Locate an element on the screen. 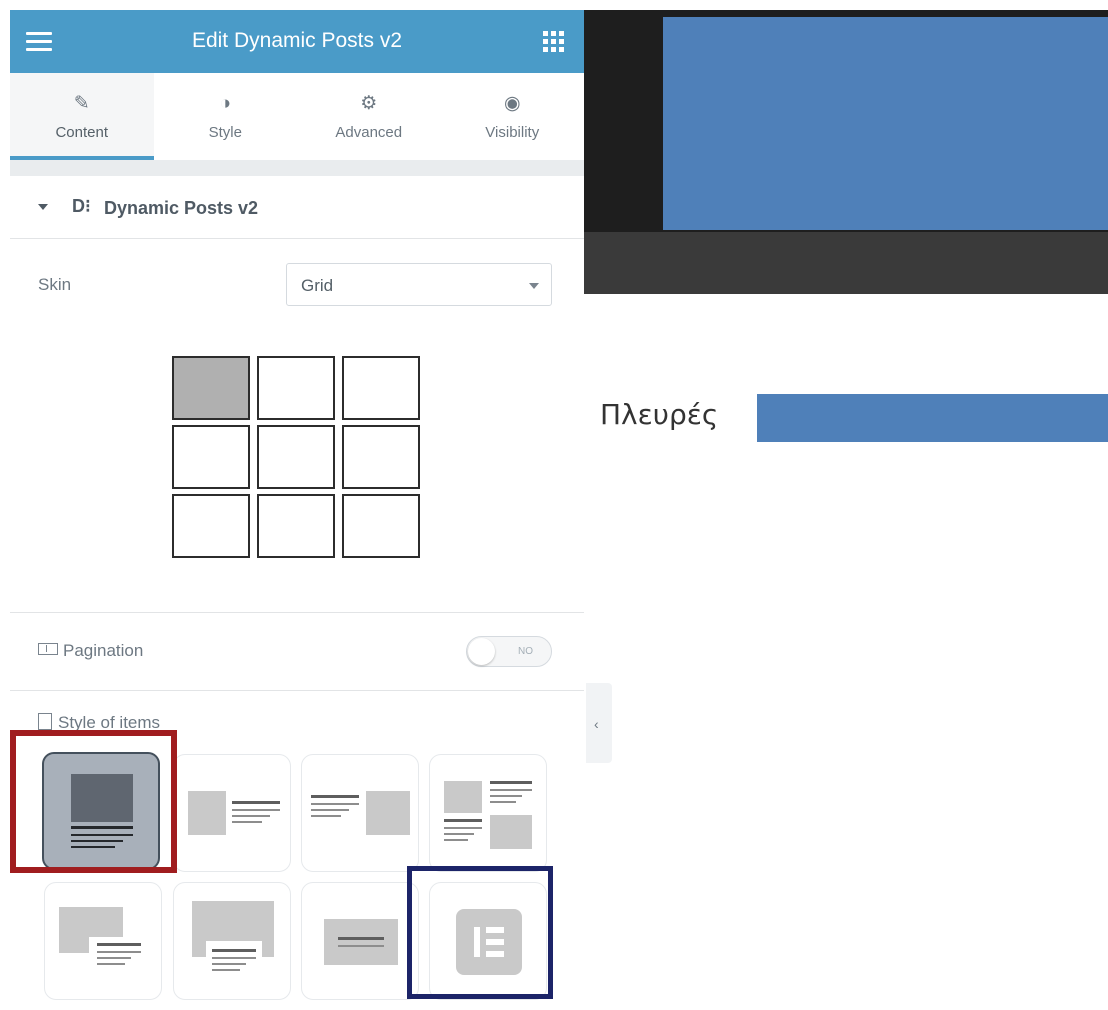 The width and height of the screenshot is (1108, 1010). skin-label: Skin is located at coordinates (55, 284).